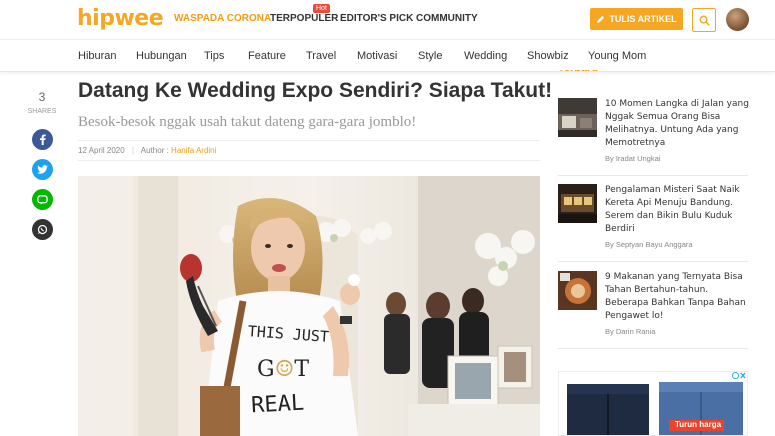 This screenshot has height=436, width=775. What do you see at coordinates (643, 19) in the screenshot?
I see `write-article-label: TULIS ARTIKEL` at bounding box center [643, 19].